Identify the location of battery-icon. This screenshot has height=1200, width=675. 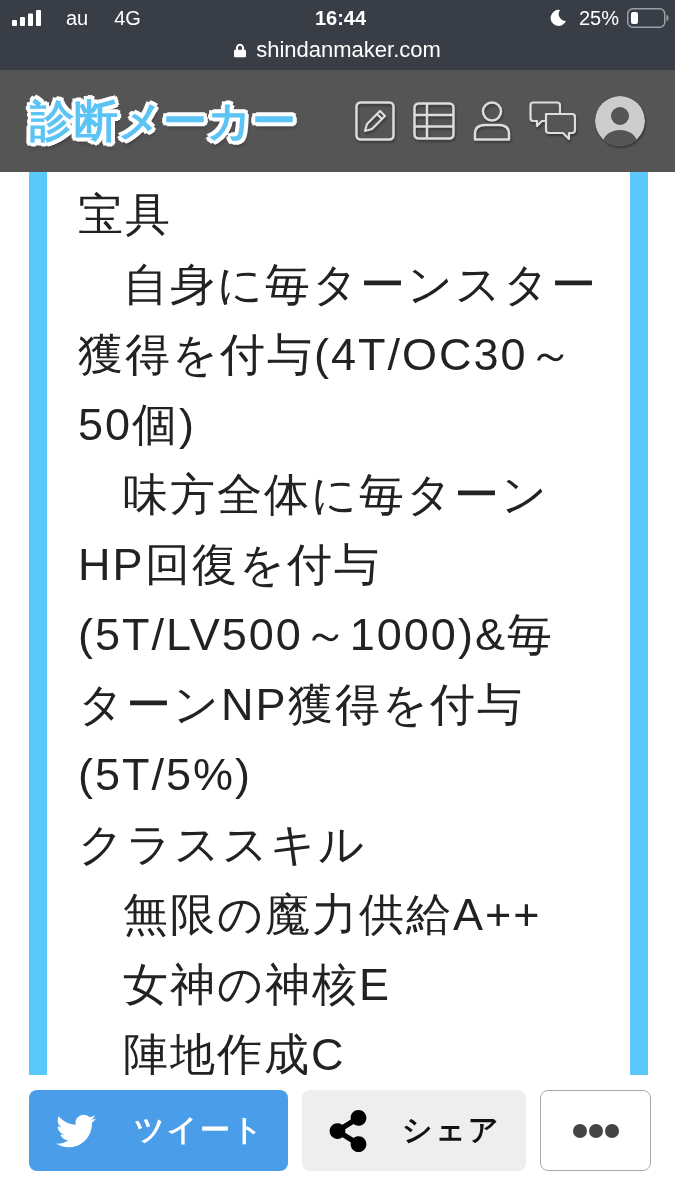
(648, 18).